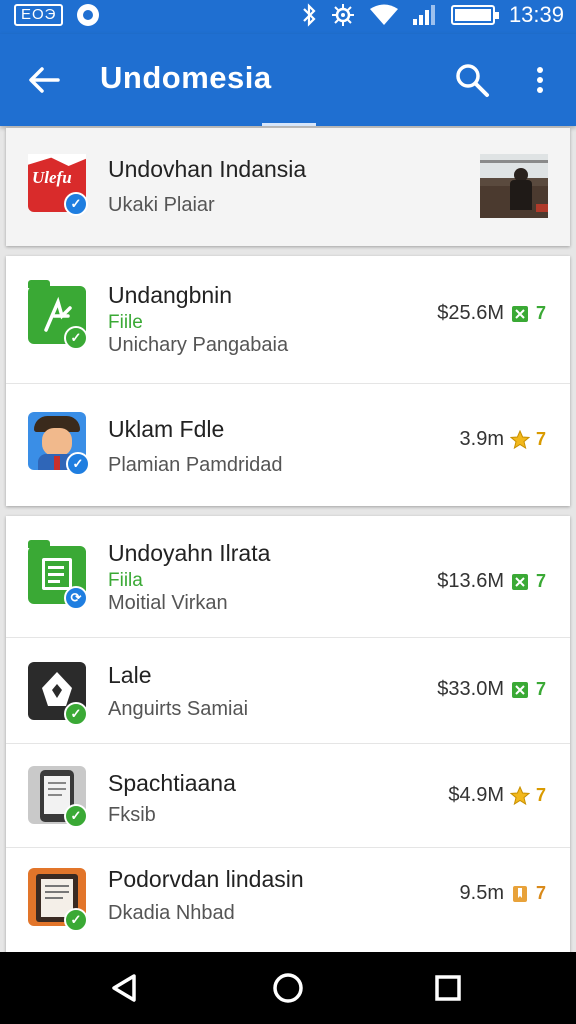 The width and height of the screenshot is (576, 1024). What do you see at coordinates (161, 205) in the screenshot?
I see `featured-subtitle: Ukaki Plaiar` at bounding box center [161, 205].